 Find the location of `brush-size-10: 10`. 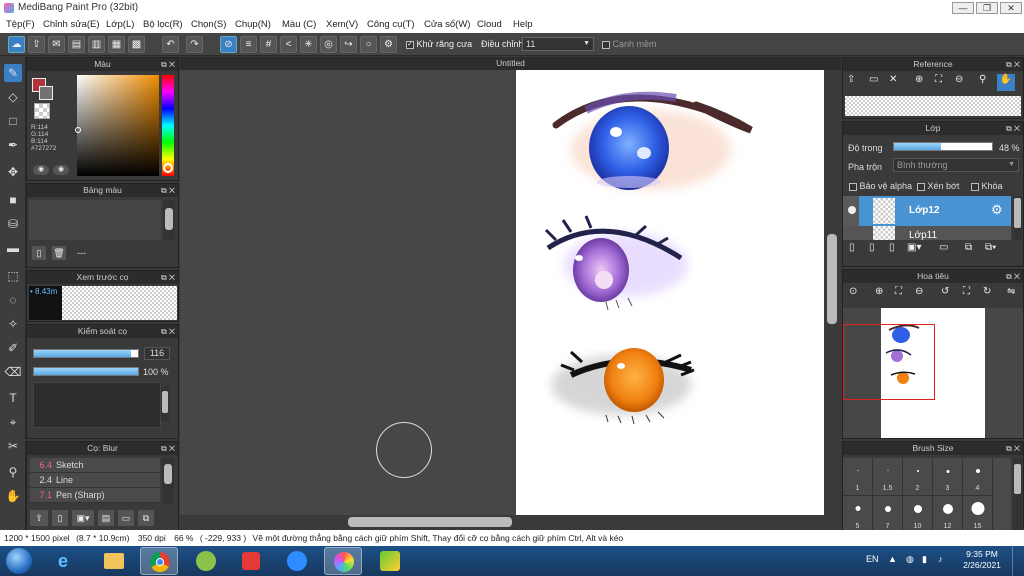

brush-size-10: 10 is located at coordinates (918, 514).